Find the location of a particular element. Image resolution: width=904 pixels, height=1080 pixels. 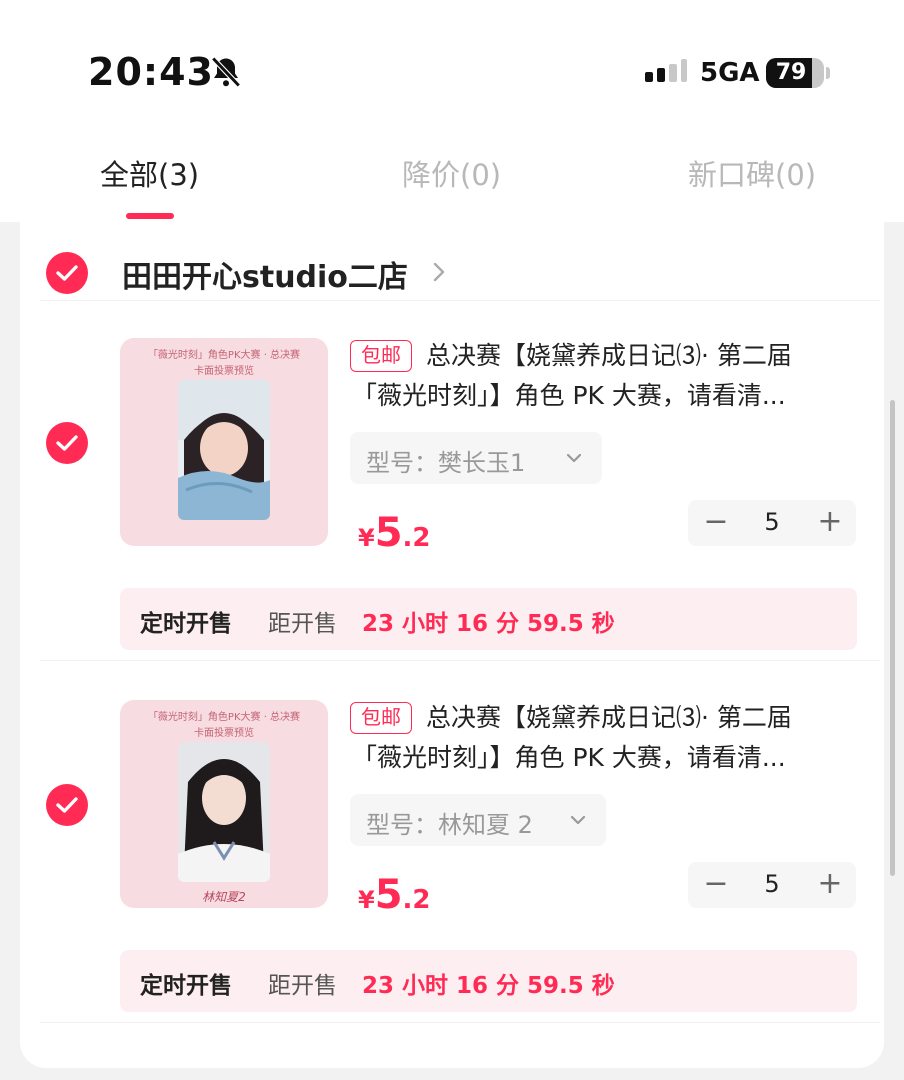

battery-icon: 79 is located at coordinates (795, 73).